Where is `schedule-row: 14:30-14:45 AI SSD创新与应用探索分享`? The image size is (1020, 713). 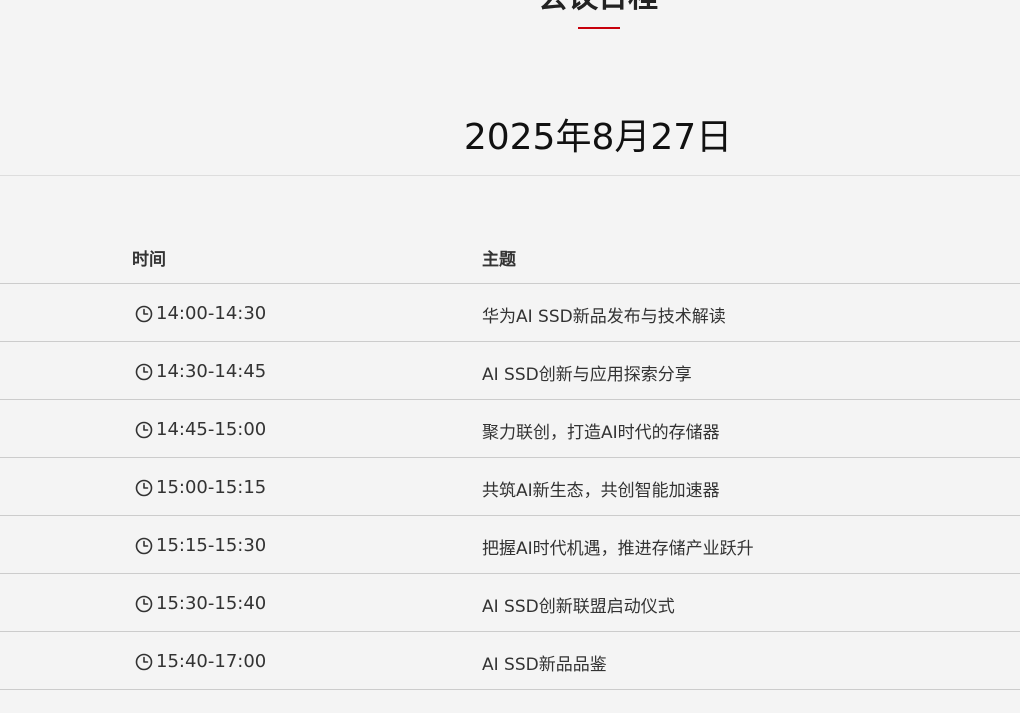
schedule-row: 14:30-14:45 AI SSD创新与应用探索分享 is located at coordinates (510, 371).